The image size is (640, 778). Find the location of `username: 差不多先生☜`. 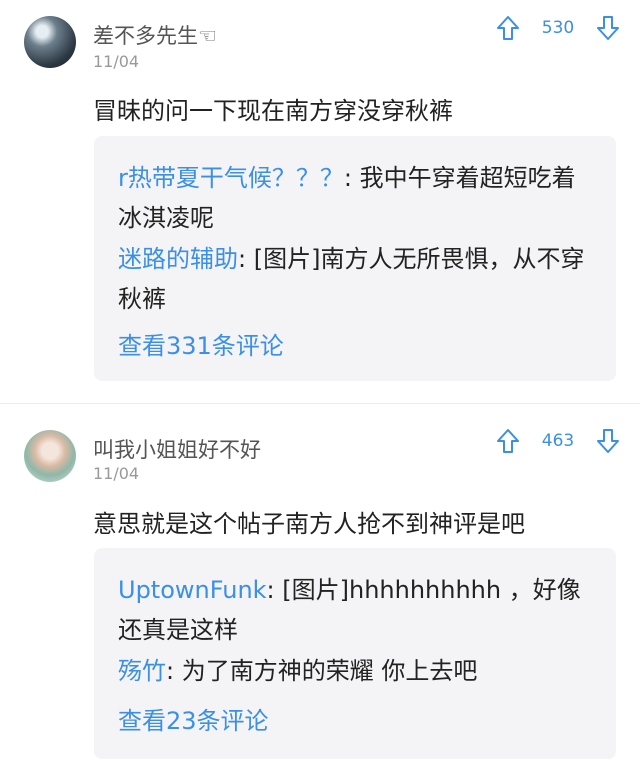

username: 差不多先生☜ is located at coordinates (155, 35).